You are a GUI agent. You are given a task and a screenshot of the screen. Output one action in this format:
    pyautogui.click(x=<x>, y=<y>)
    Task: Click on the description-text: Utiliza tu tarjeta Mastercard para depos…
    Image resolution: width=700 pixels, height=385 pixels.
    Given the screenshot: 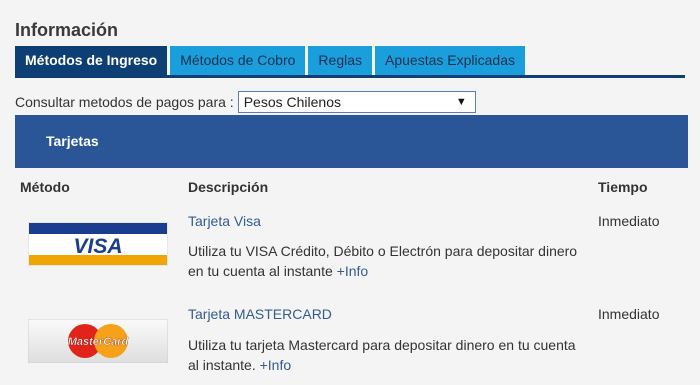 What is the action you would take?
    pyautogui.click(x=382, y=355)
    